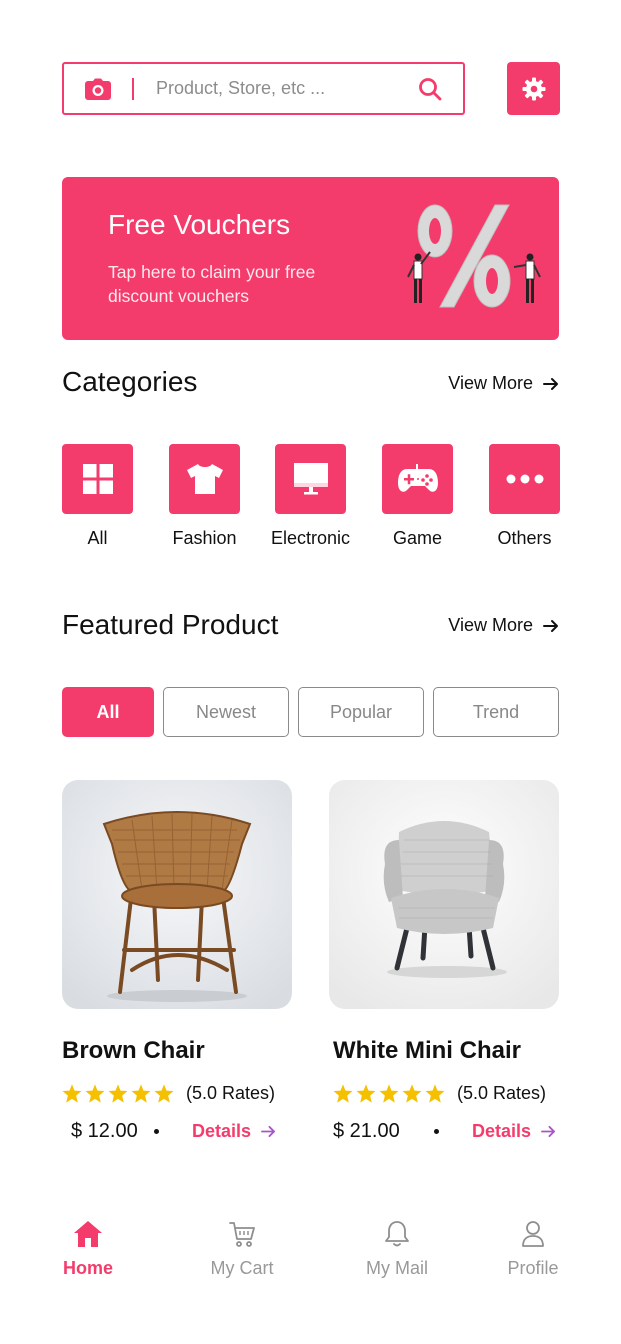 This screenshot has width=621, height=1344. Describe the element at coordinates (310, 538) in the screenshot. I see `category-label: Electronic` at that location.